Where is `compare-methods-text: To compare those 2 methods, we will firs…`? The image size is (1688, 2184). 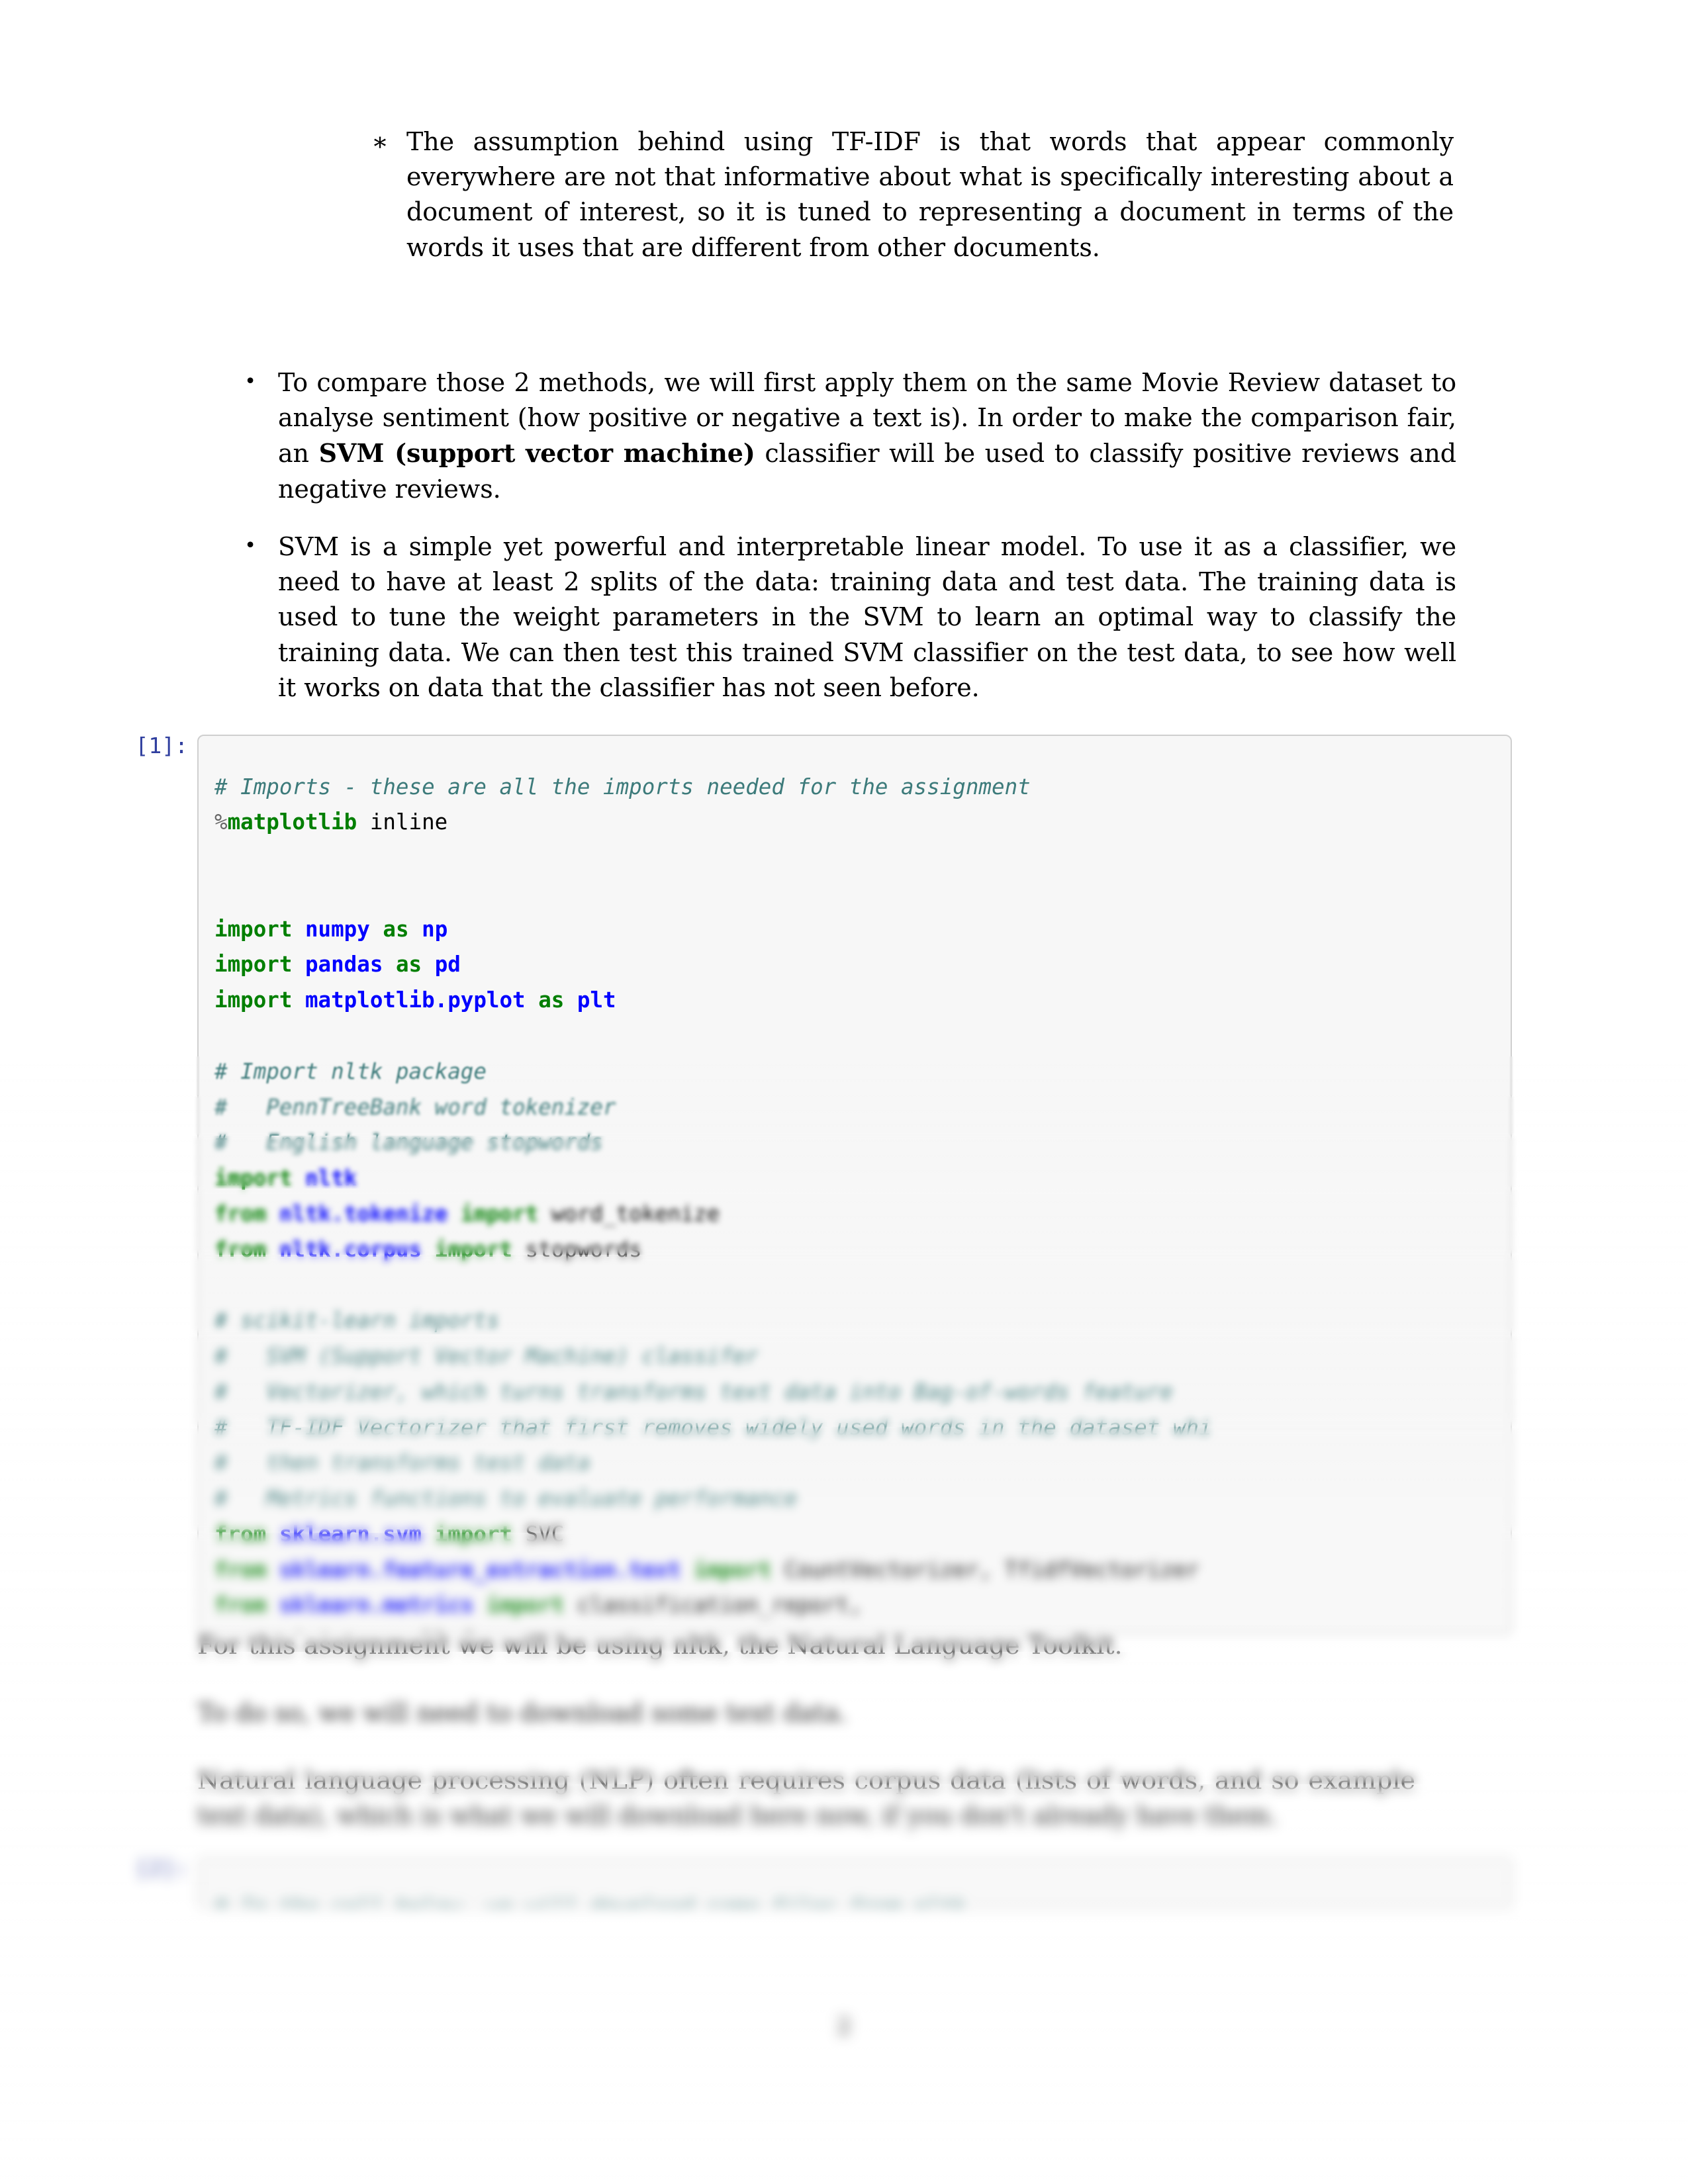
compare-methods-text: To compare those 2 methods, we will firs… is located at coordinates (867, 436).